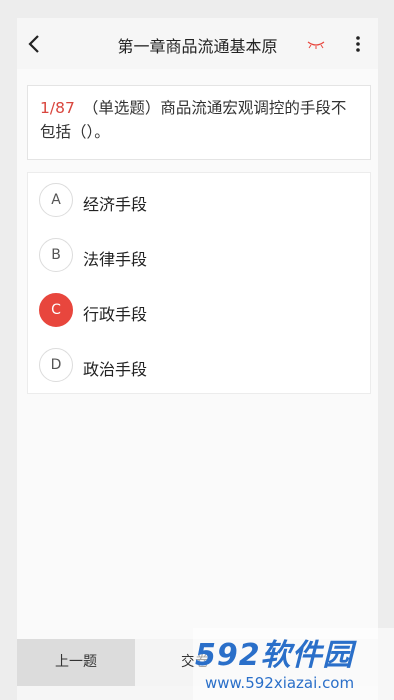 The height and width of the screenshot is (700, 394). What do you see at coordinates (358, 44) in the screenshot?
I see `more-options-icon` at bounding box center [358, 44].